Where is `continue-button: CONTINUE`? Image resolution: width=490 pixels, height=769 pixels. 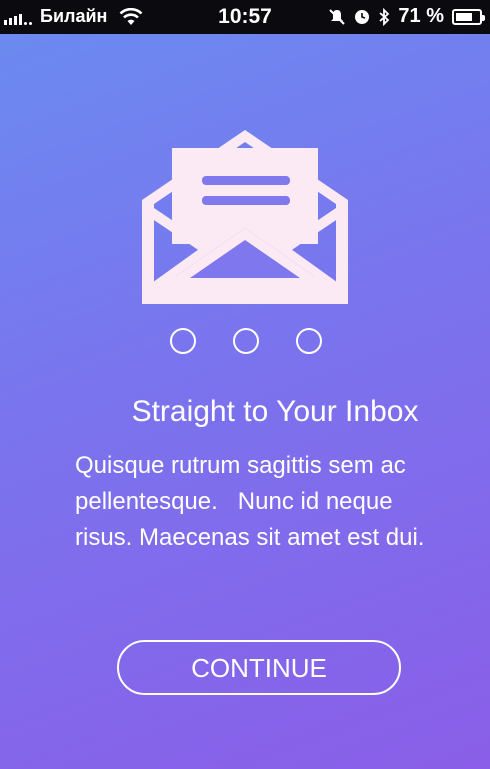
continue-button: CONTINUE is located at coordinates (259, 667).